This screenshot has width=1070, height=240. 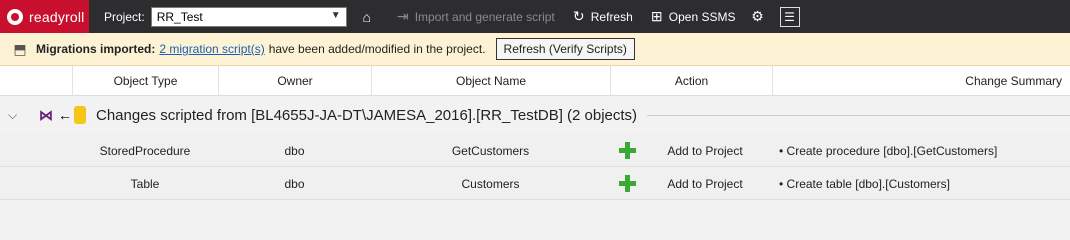 I want to click on readyroll-logo: readyroll, so click(x=44, y=16).